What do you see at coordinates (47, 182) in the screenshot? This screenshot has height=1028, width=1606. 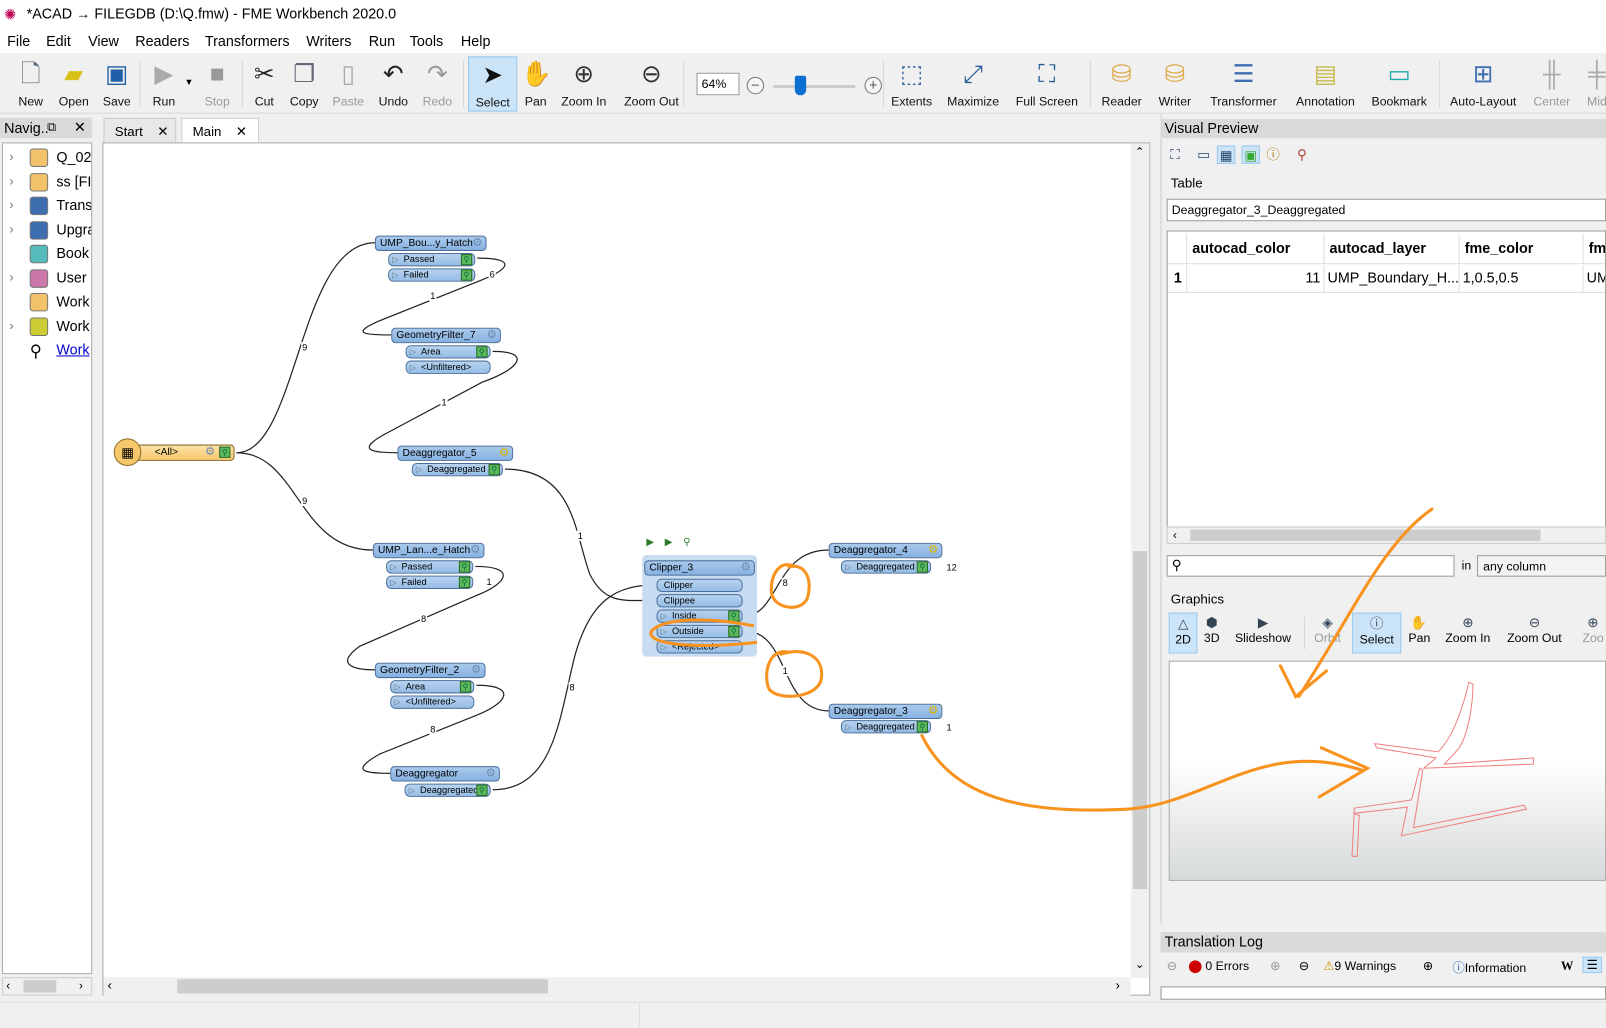 I see `navigator-item-ss-fil: › ss [FIL` at bounding box center [47, 182].